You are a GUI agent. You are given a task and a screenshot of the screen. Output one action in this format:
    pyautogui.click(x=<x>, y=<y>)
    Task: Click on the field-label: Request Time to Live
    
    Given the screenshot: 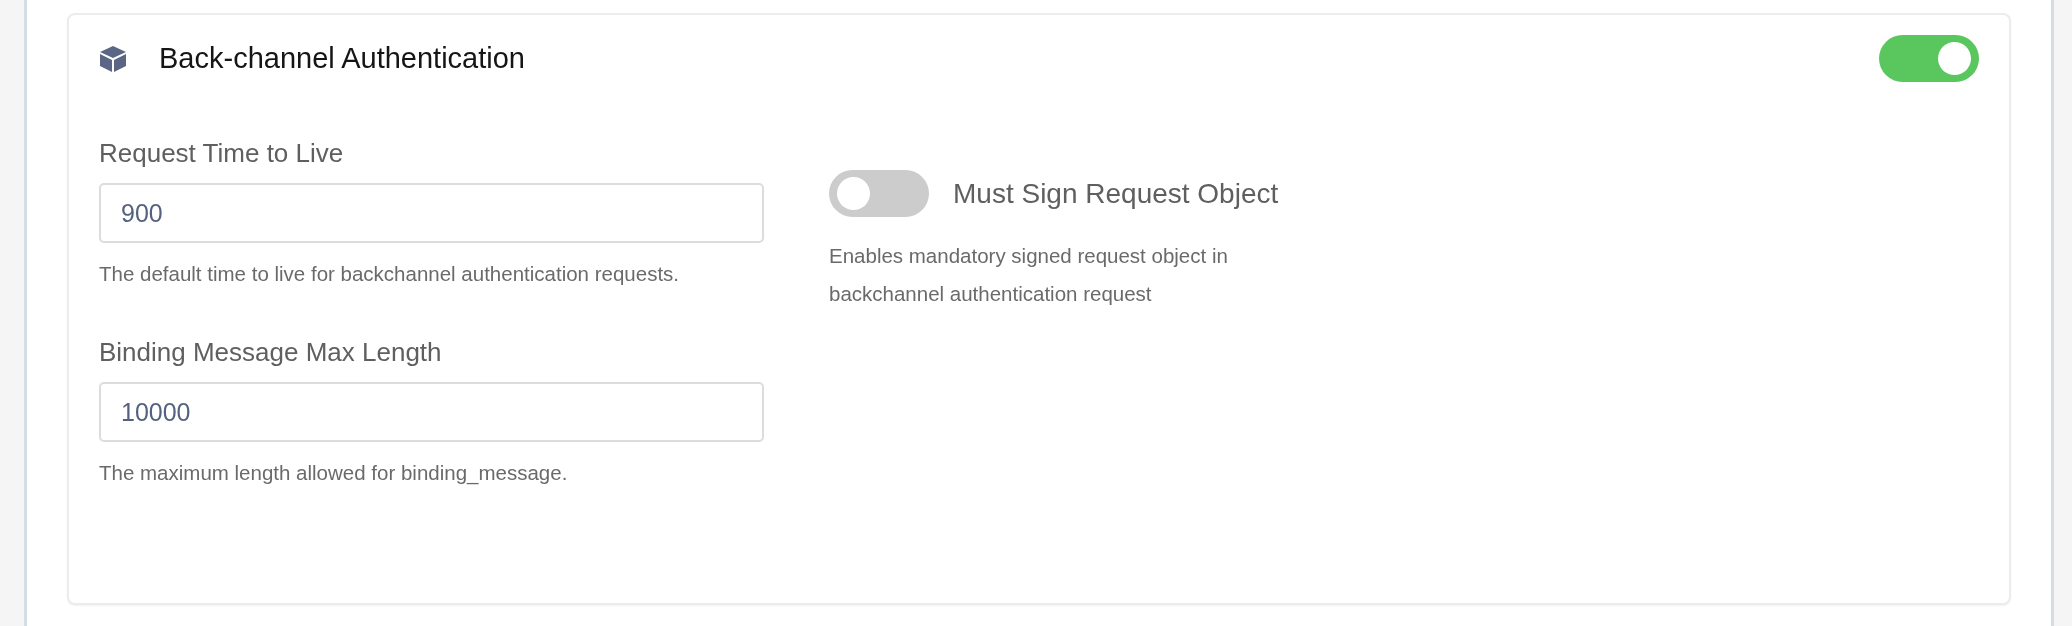 What is the action you would take?
    pyautogui.click(x=222, y=153)
    